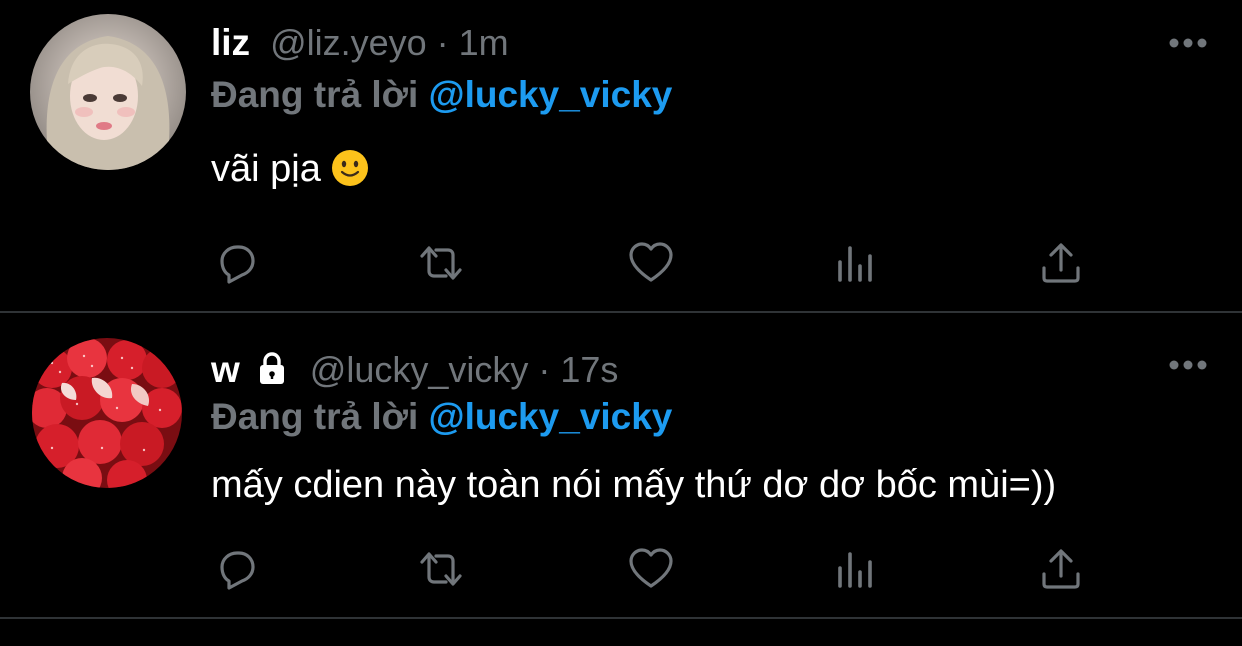  I want to click on display-name: liz, so click(230, 43).